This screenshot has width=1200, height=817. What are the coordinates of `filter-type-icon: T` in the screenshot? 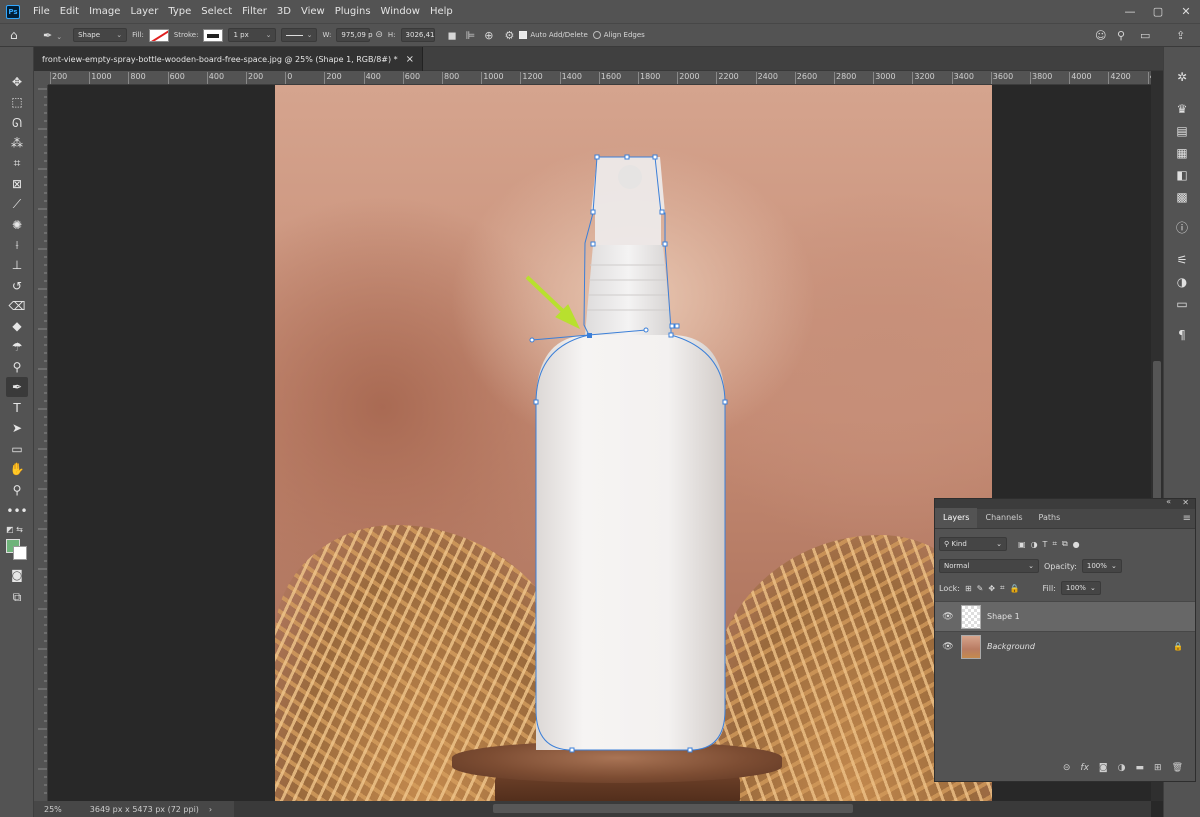 It's located at (1045, 544).